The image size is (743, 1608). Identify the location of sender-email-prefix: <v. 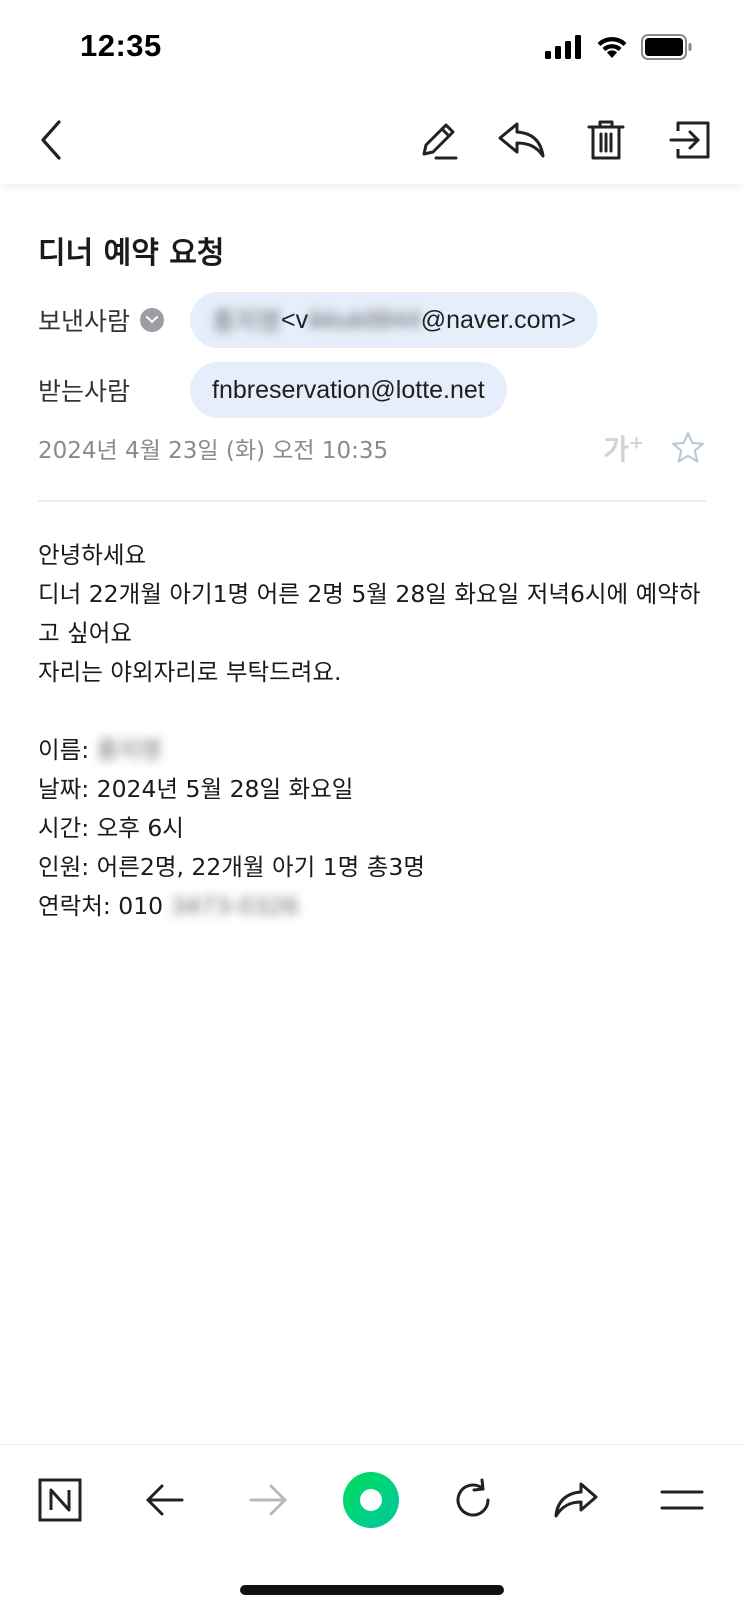
(295, 319).